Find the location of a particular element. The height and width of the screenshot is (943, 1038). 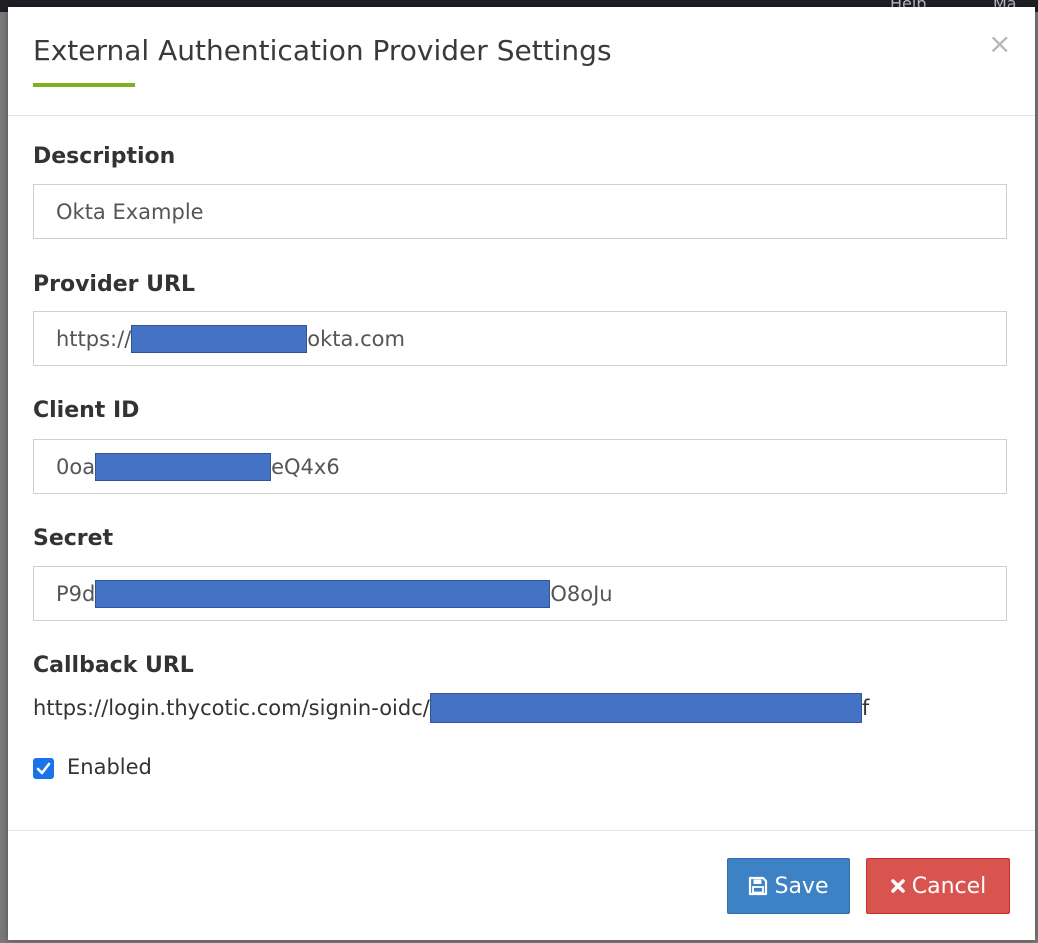

provider-url-input: https:// okta.com is located at coordinates (520, 338).